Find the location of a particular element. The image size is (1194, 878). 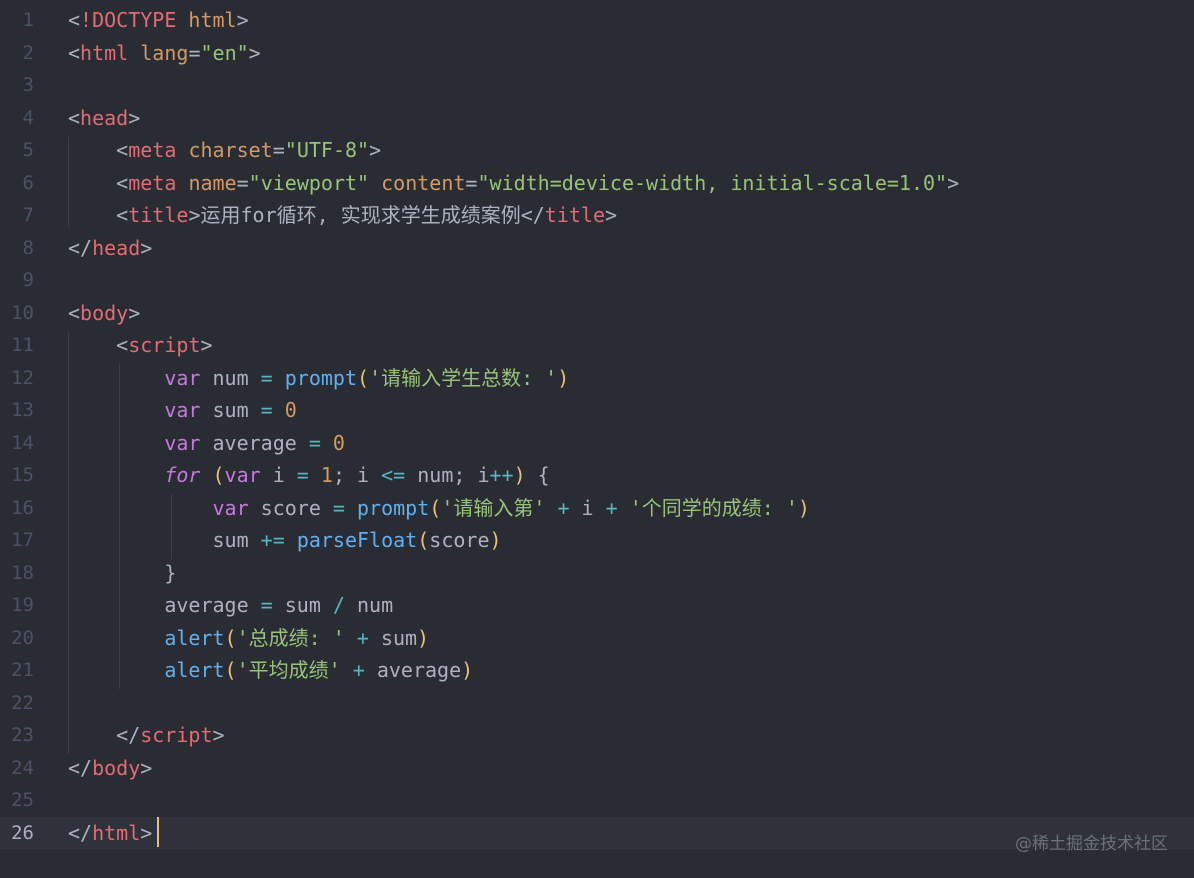

code-line: 14 var average = 0 is located at coordinates (597, 443).